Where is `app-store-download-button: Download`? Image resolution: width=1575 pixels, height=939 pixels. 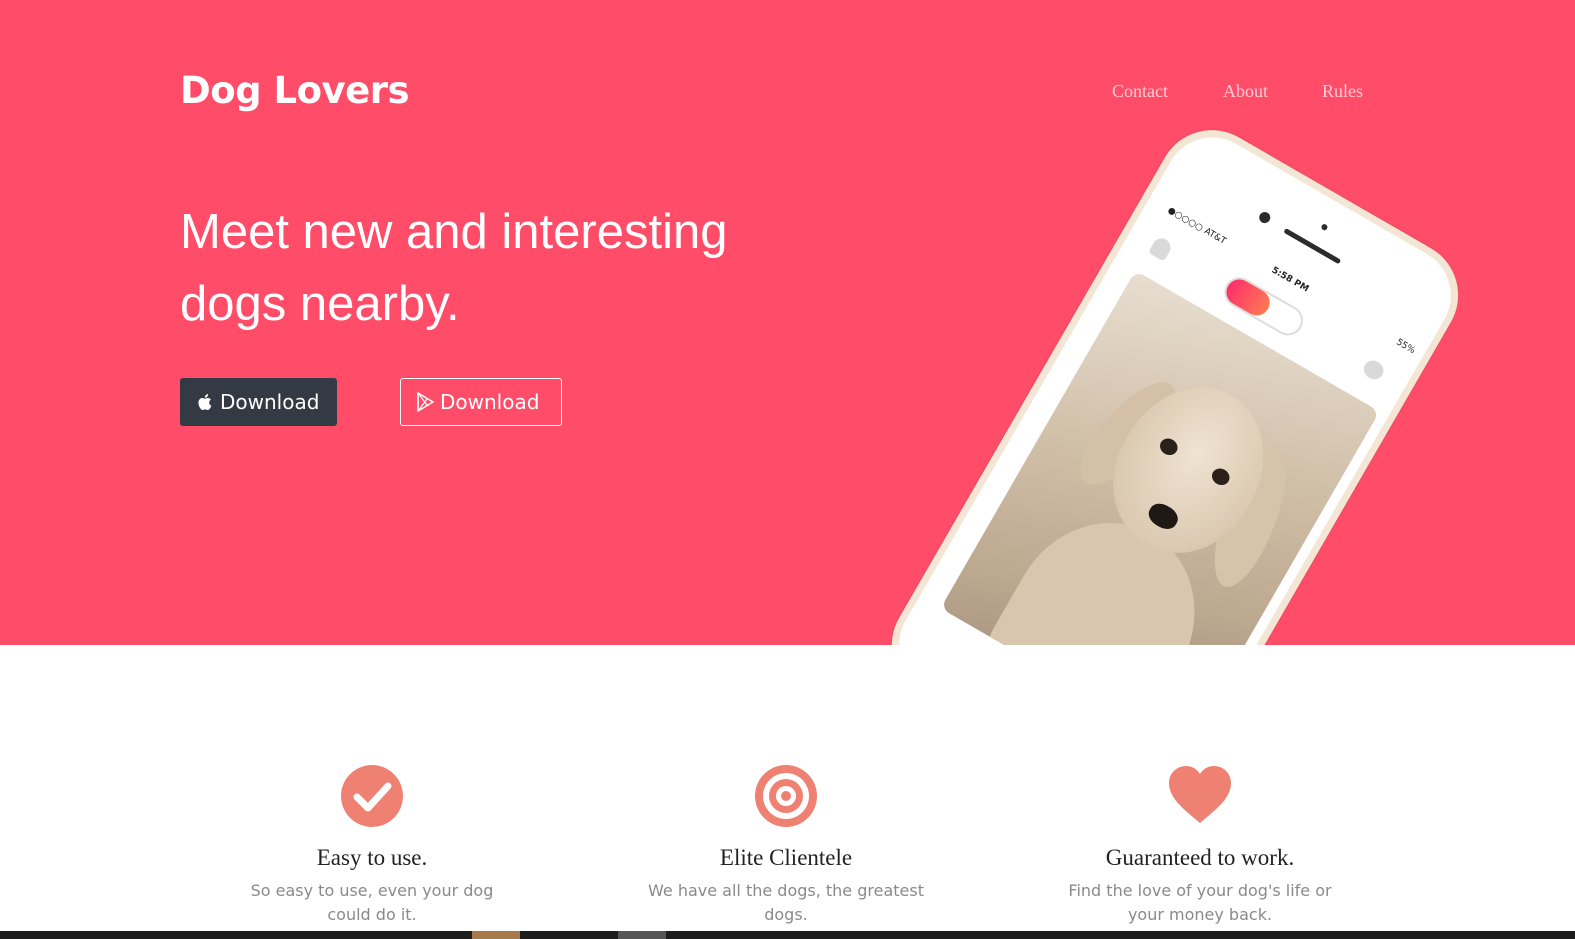
app-store-download-button: Download is located at coordinates (258, 402).